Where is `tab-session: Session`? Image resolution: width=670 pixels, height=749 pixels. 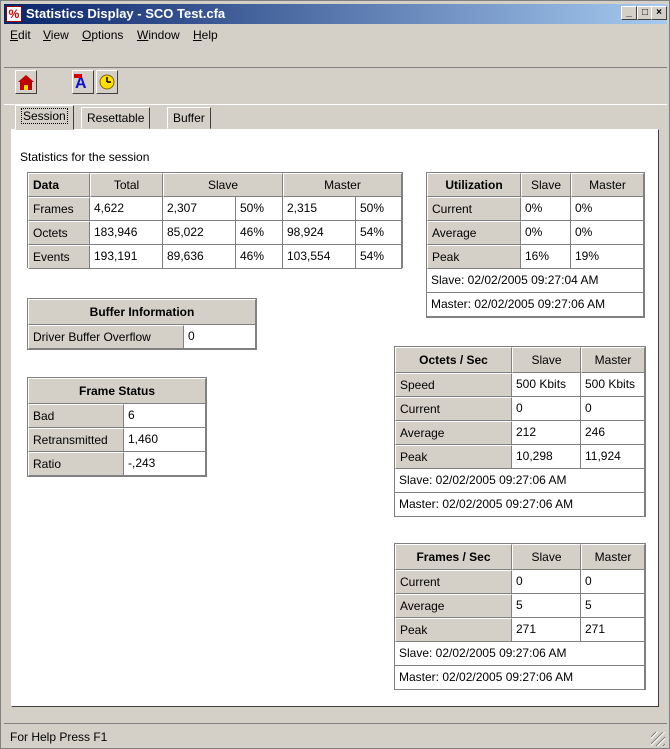
tab-session: Session is located at coordinates (44, 117).